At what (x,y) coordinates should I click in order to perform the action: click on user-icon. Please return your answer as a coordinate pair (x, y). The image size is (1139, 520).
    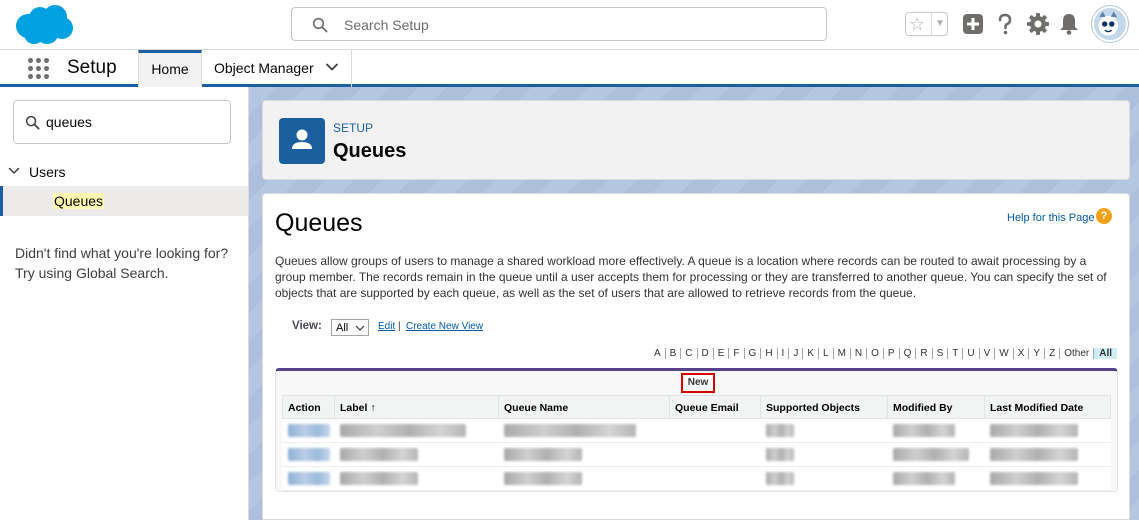
    Looking at the image, I should click on (302, 139).